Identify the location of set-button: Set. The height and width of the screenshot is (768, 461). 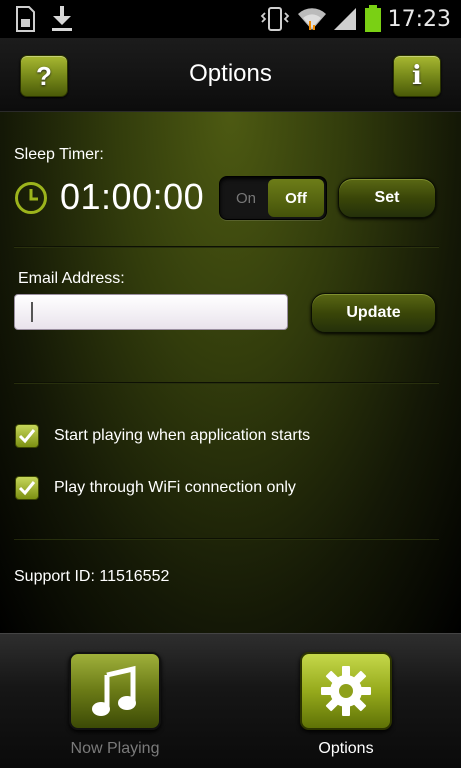
(387, 198).